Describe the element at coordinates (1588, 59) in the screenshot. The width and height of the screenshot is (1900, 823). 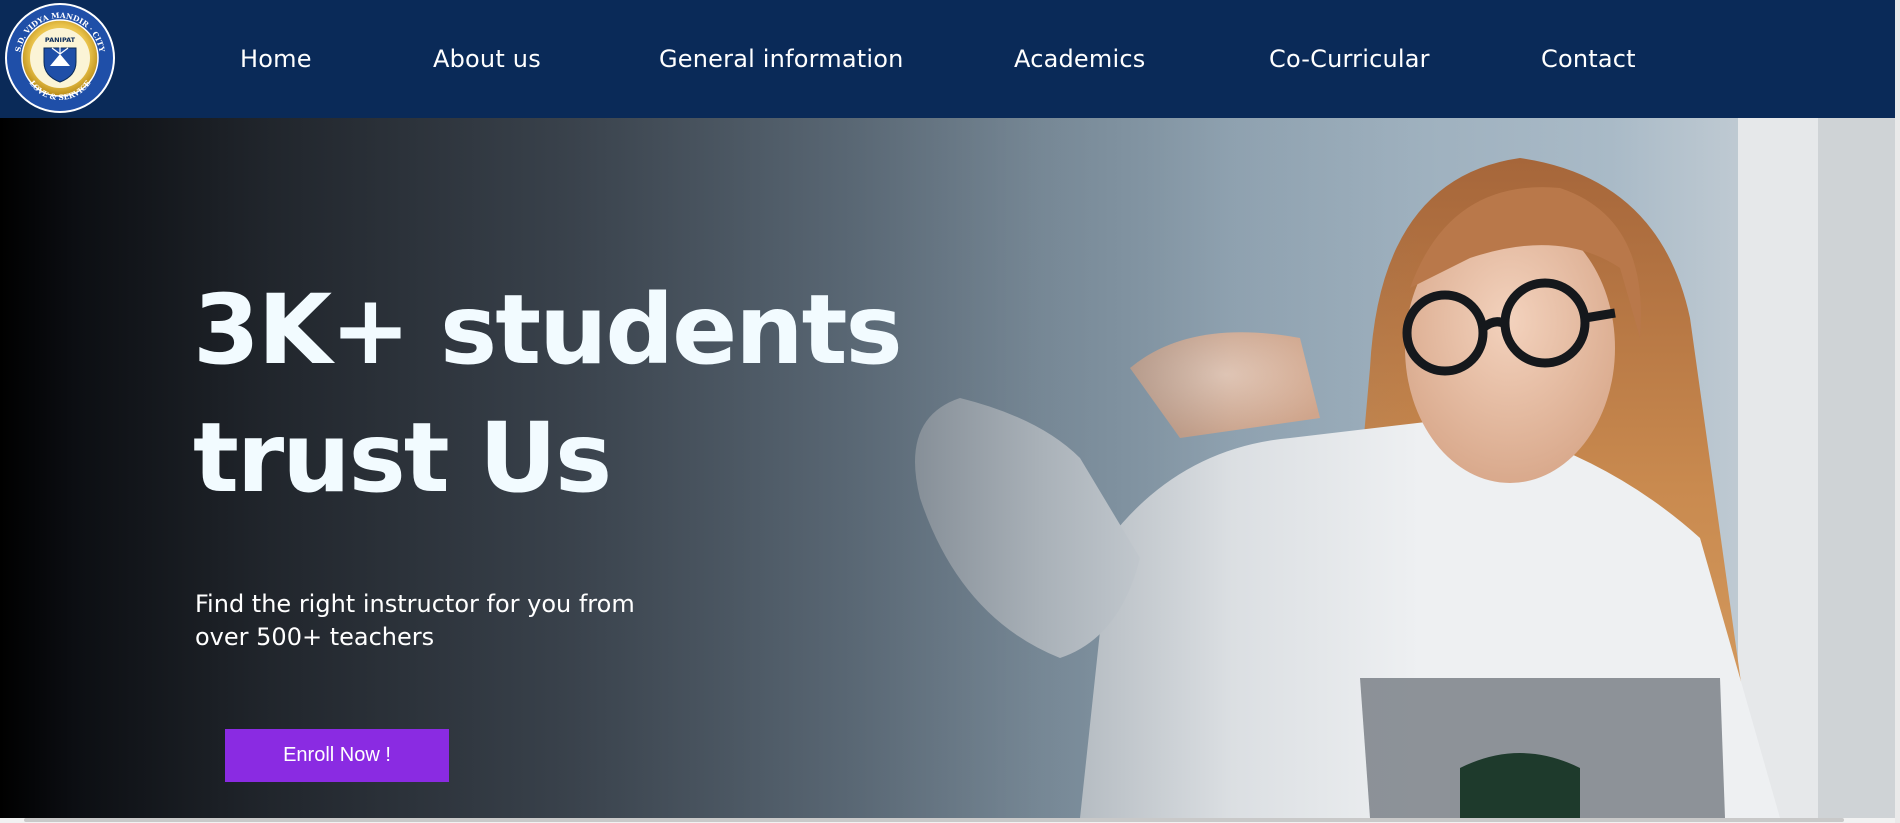
I see `nav-contact: Contact` at that location.